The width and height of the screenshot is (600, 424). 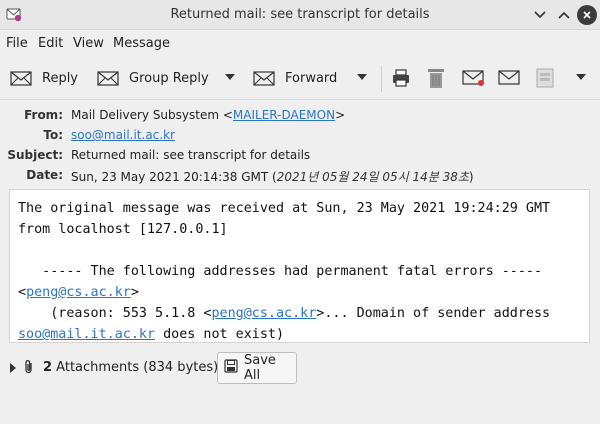 I want to click on to-address-link: soo@mail.it.ac.kr, so click(x=123, y=135).